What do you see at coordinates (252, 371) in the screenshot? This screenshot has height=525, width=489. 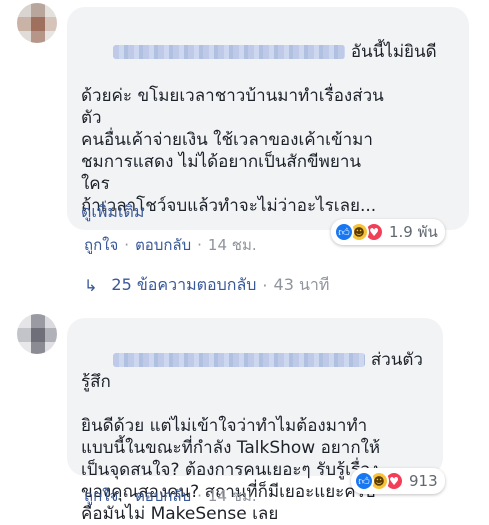 I see `comment-text: ส่วนตัวรู้สึก` at bounding box center [252, 371].